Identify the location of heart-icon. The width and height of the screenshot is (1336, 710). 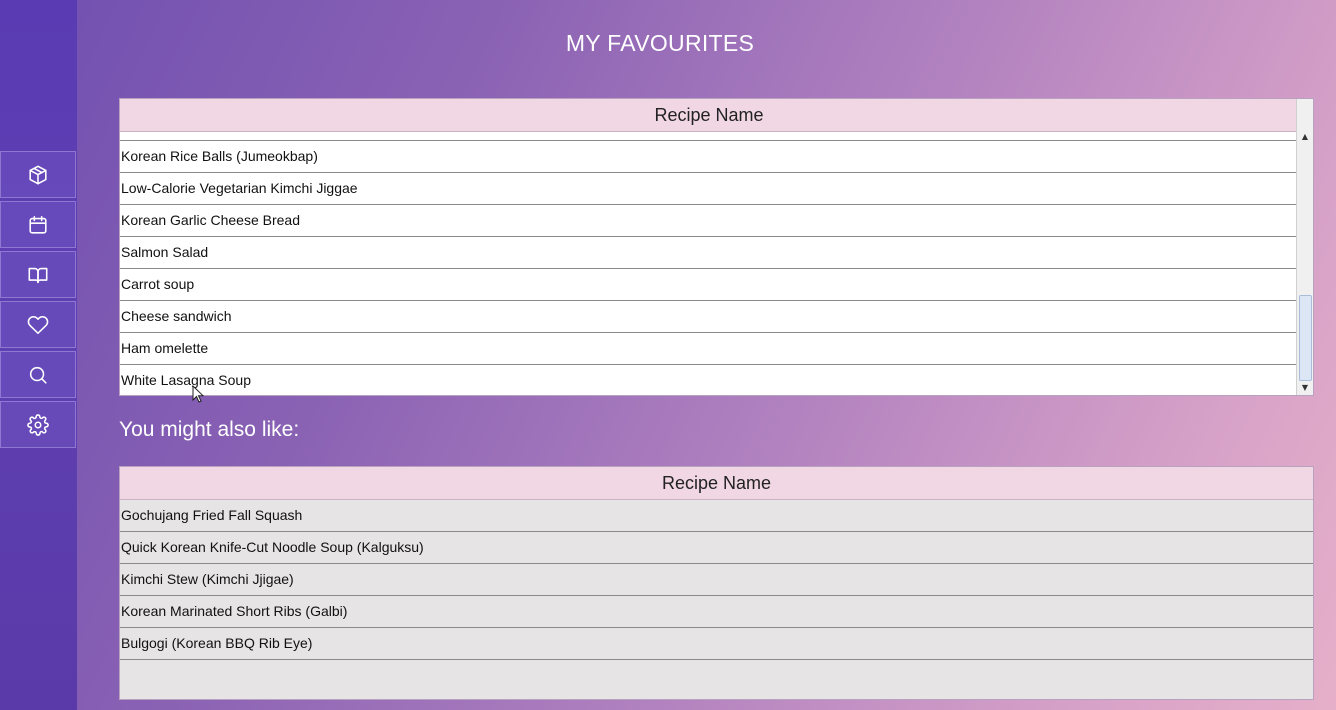
(38, 324).